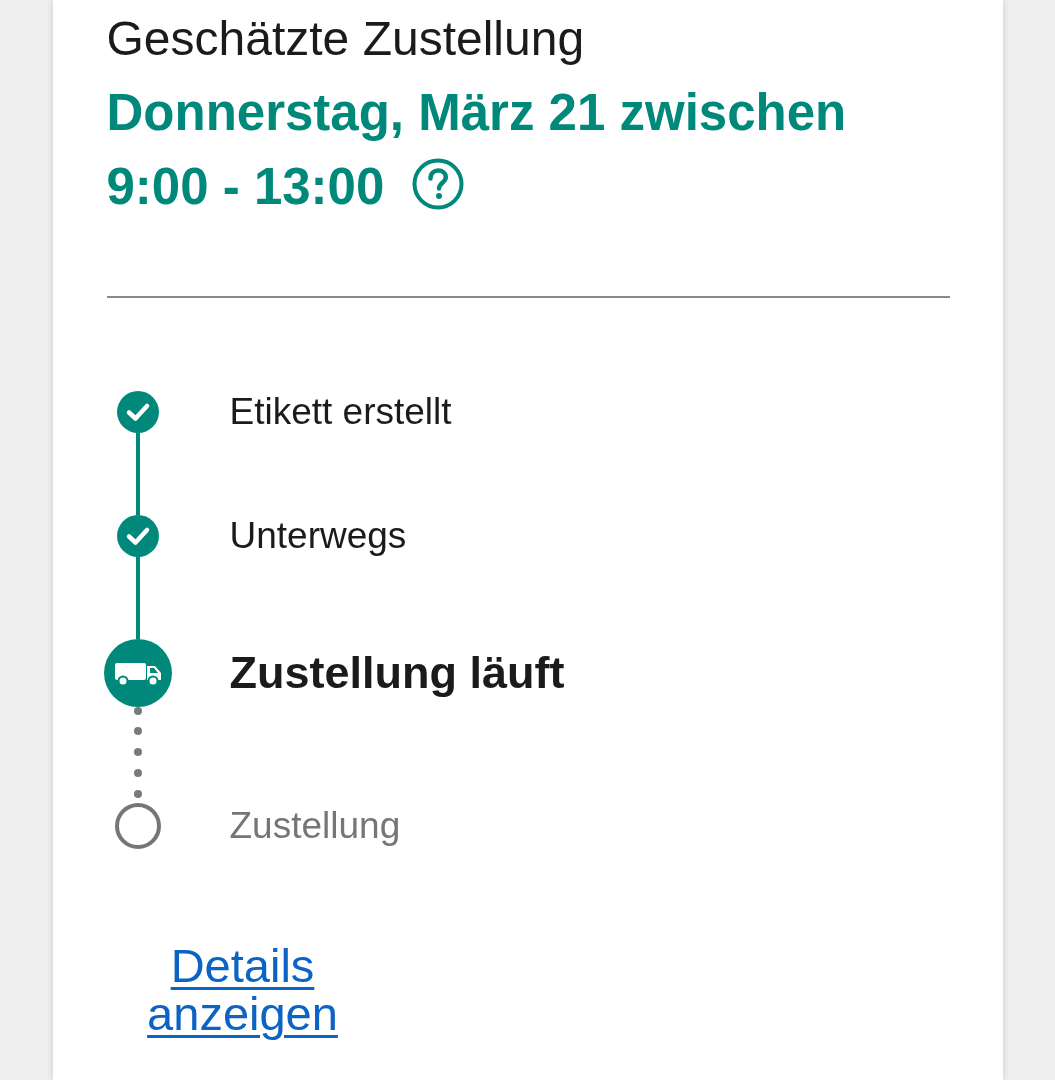 The image size is (1055, 1080). I want to click on step-label: Zustellung läuft, so click(397, 673).